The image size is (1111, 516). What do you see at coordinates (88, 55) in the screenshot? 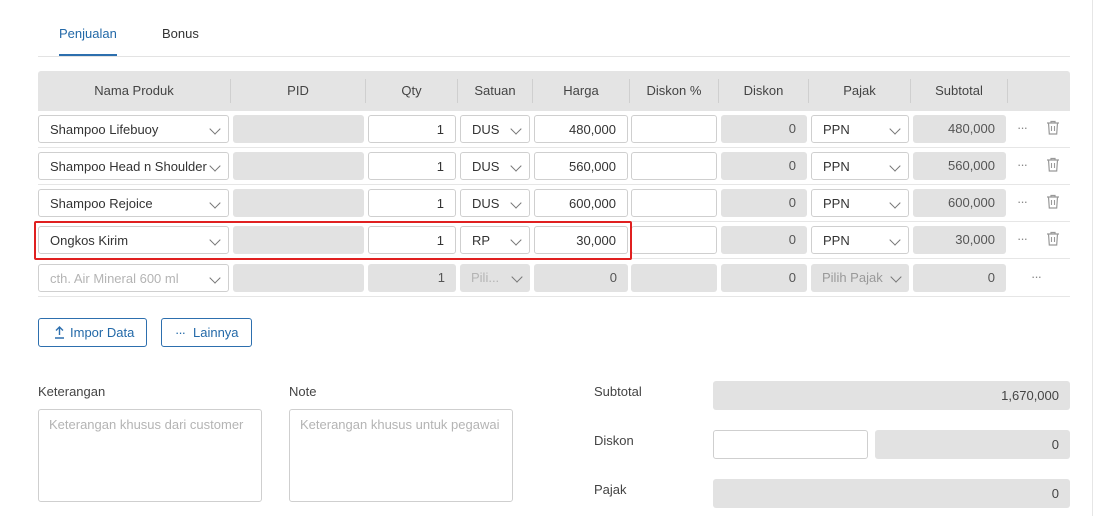
I see `active-tab-indicator` at bounding box center [88, 55].